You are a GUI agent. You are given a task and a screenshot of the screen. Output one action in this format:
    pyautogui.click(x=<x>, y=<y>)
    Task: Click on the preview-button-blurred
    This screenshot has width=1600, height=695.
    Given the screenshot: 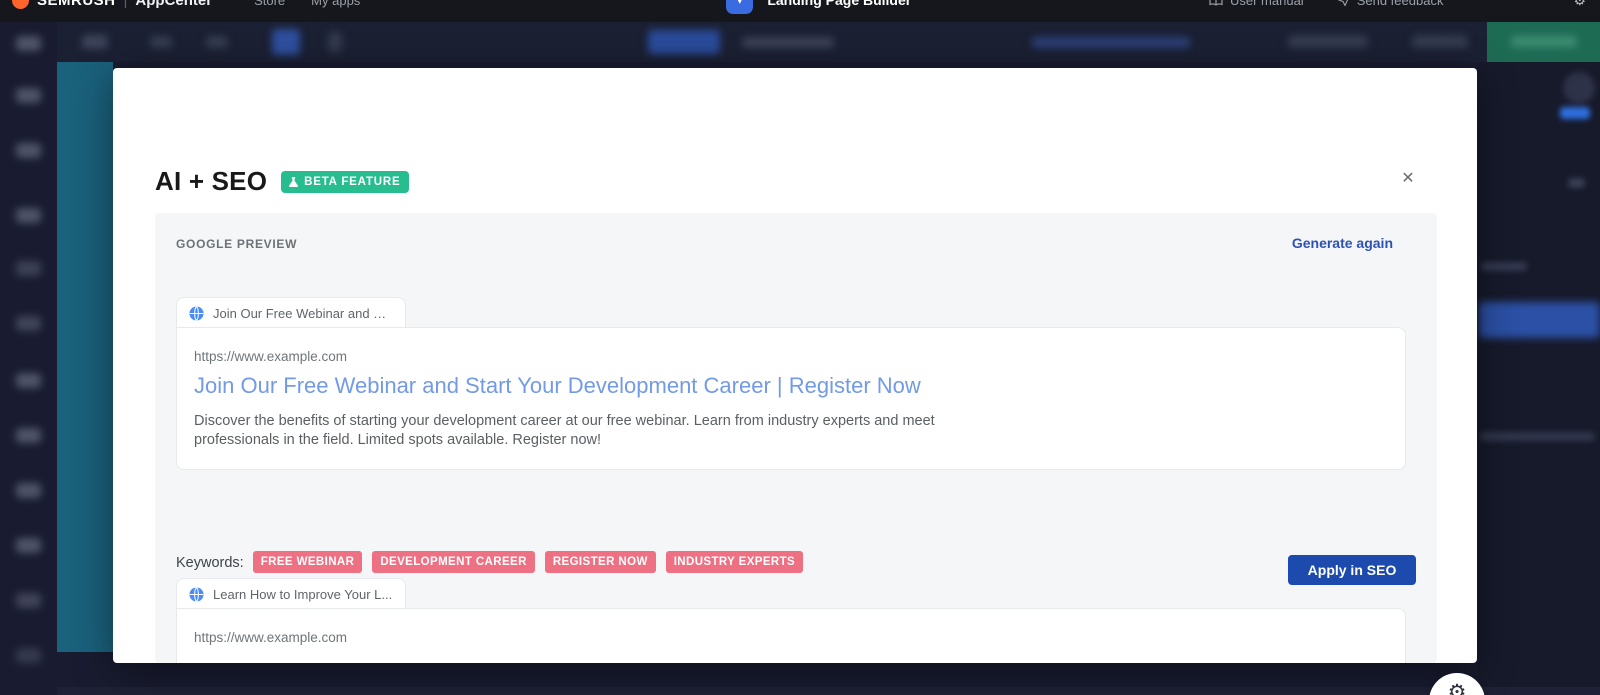 What is the action you would take?
    pyautogui.click(x=1328, y=41)
    